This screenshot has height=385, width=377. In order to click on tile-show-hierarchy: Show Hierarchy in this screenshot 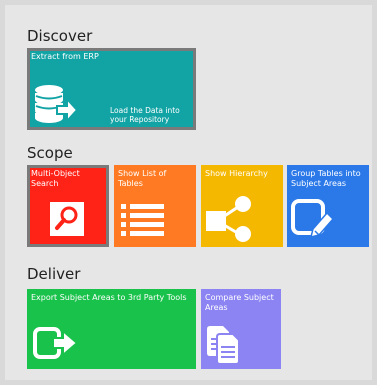, I will do `click(242, 206)`.